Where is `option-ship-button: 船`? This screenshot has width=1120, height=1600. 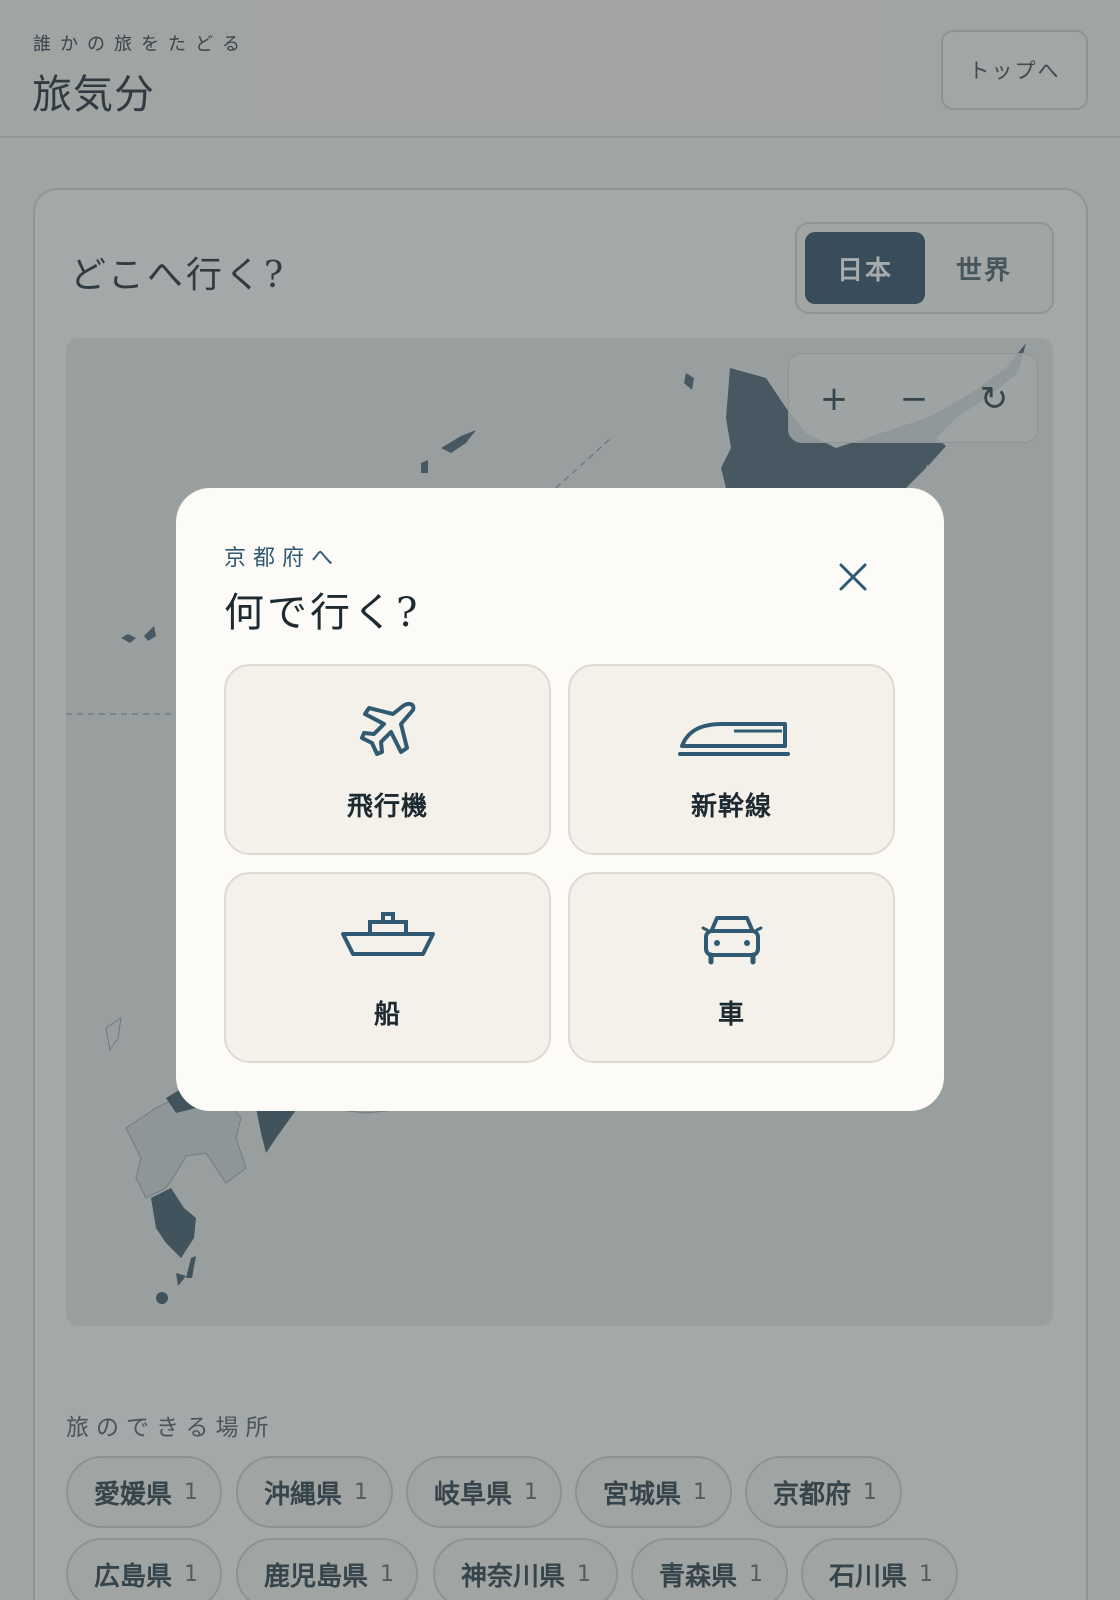 option-ship-button: 船 is located at coordinates (387, 967).